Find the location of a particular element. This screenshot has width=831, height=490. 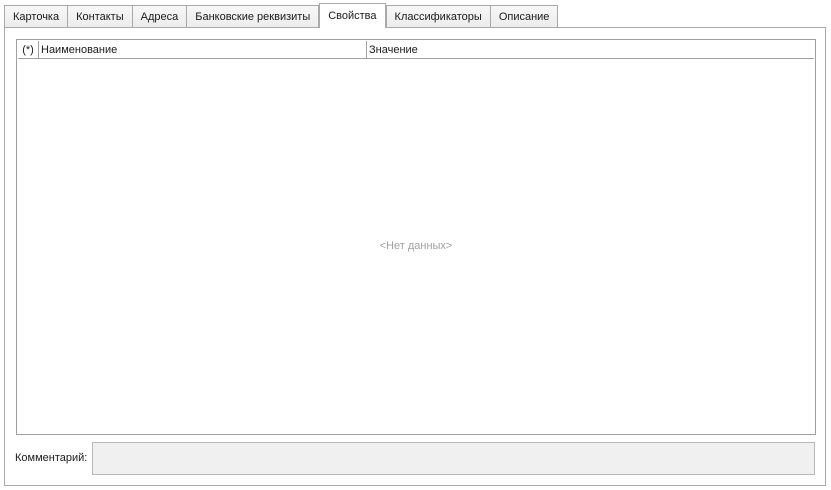

tab-properties: Свойства is located at coordinates (352, 15).